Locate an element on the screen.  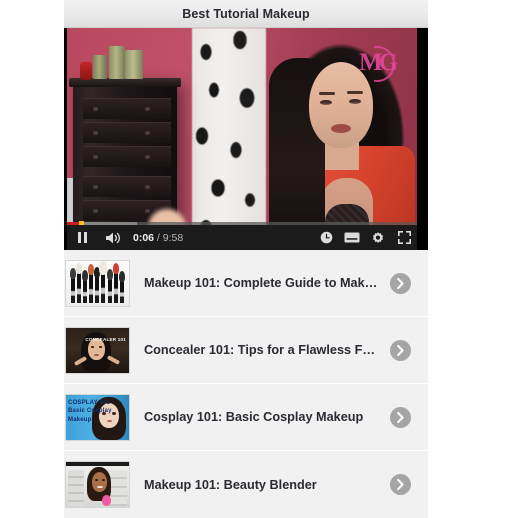
pause-icon is located at coordinates (82, 237).